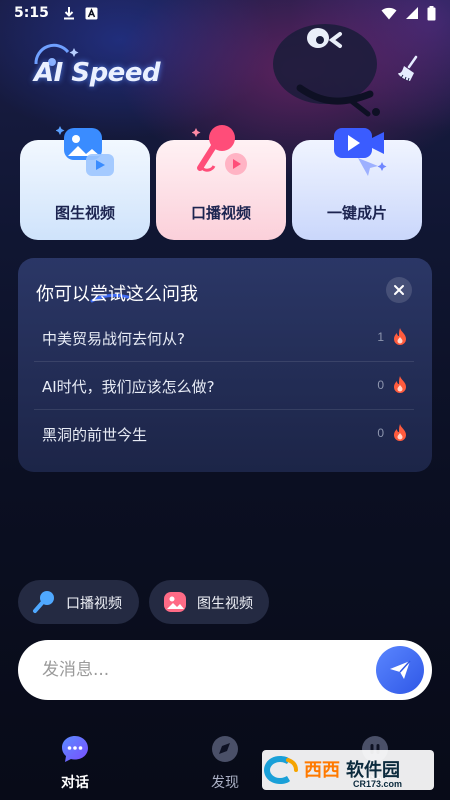 The width and height of the screenshot is (450, 800). What do you see at coordinates (356, 213) in the screenshot?
I see `card-label: 一键成片` at bounding box center [356, 213].